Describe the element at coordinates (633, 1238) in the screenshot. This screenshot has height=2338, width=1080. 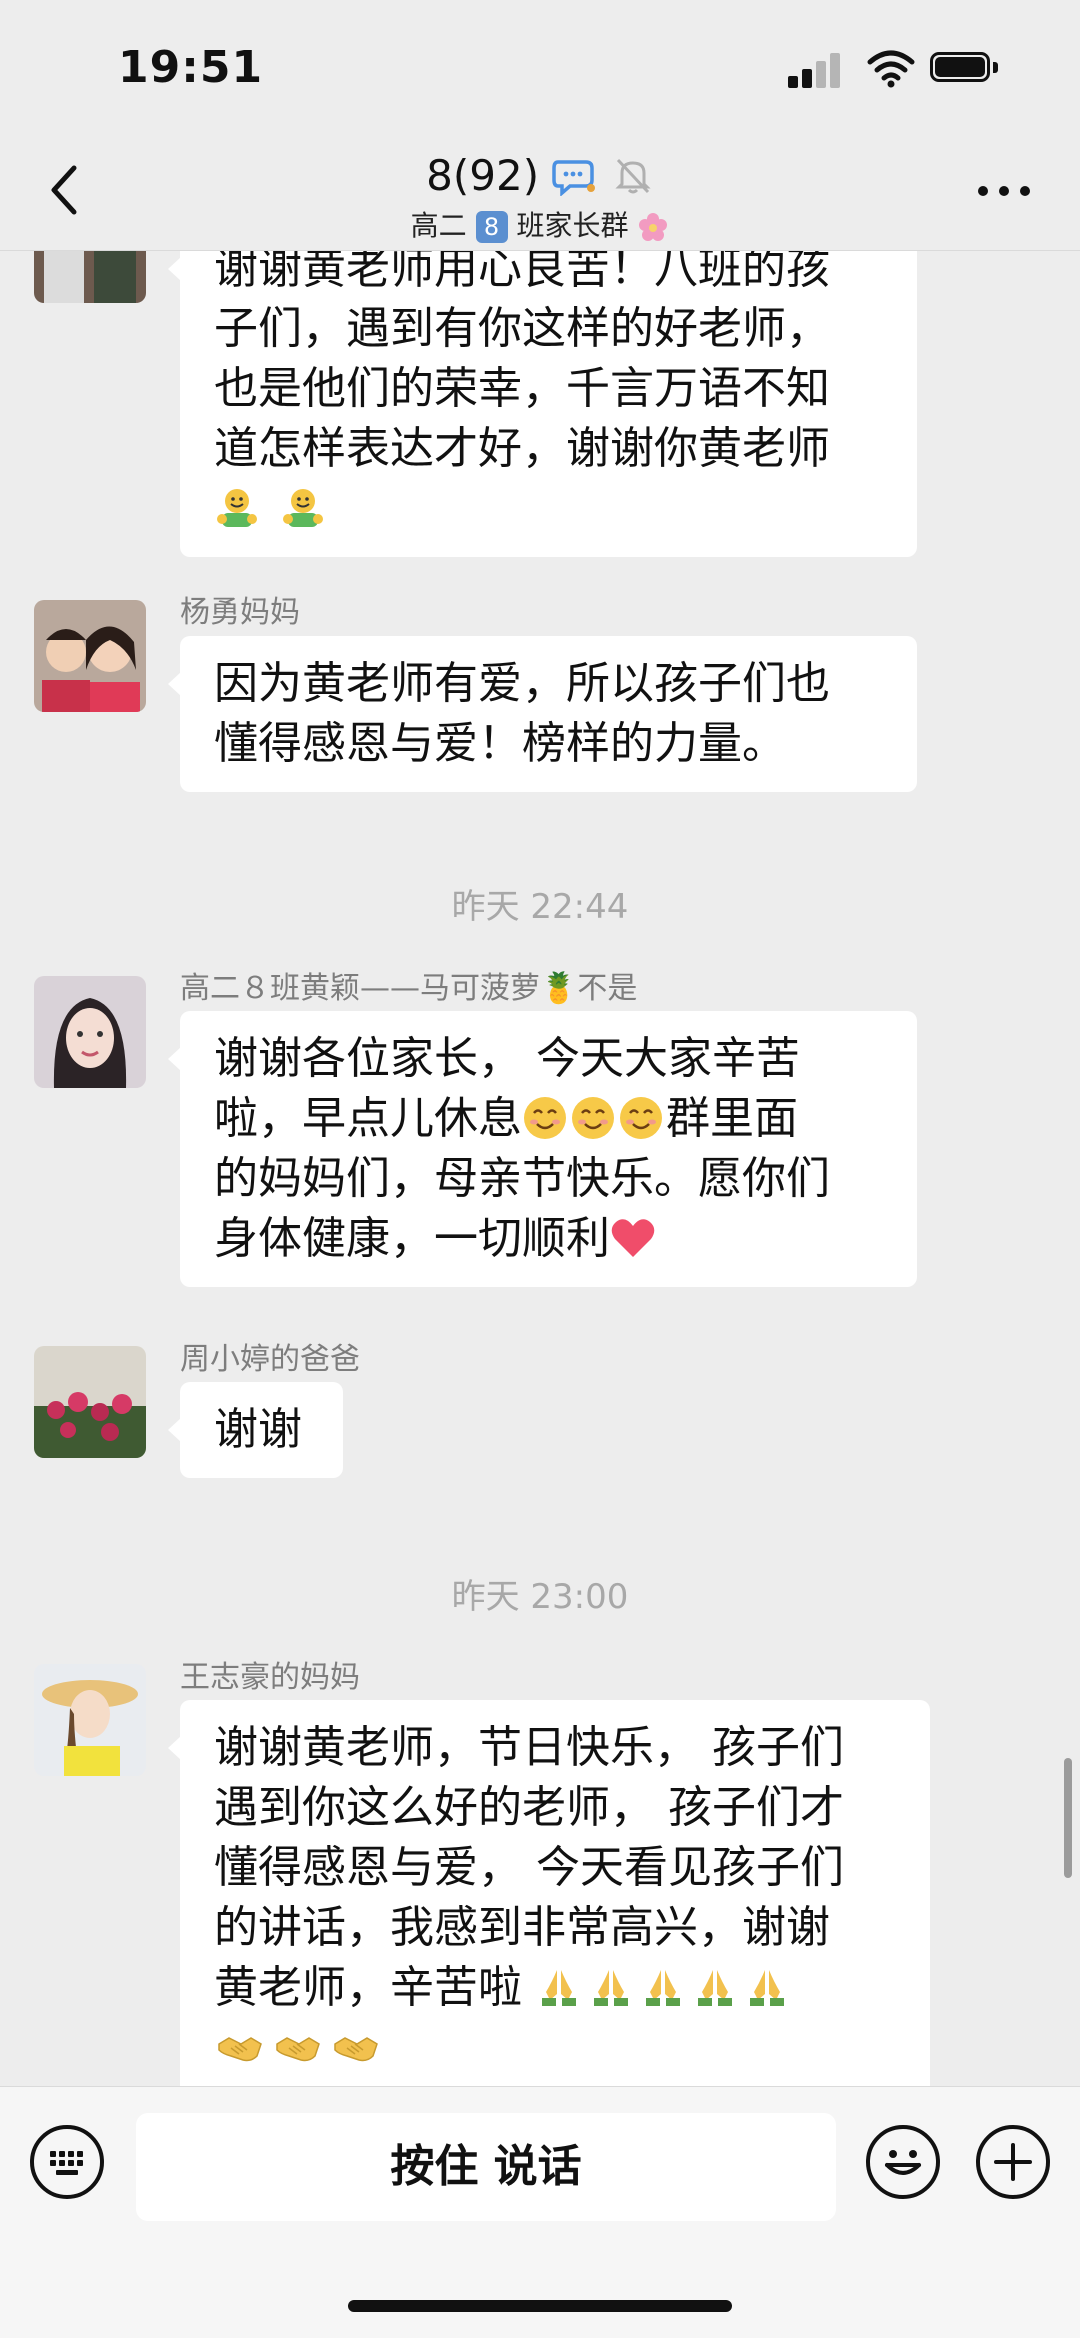
I see `heart-emoji-icon` at that location.